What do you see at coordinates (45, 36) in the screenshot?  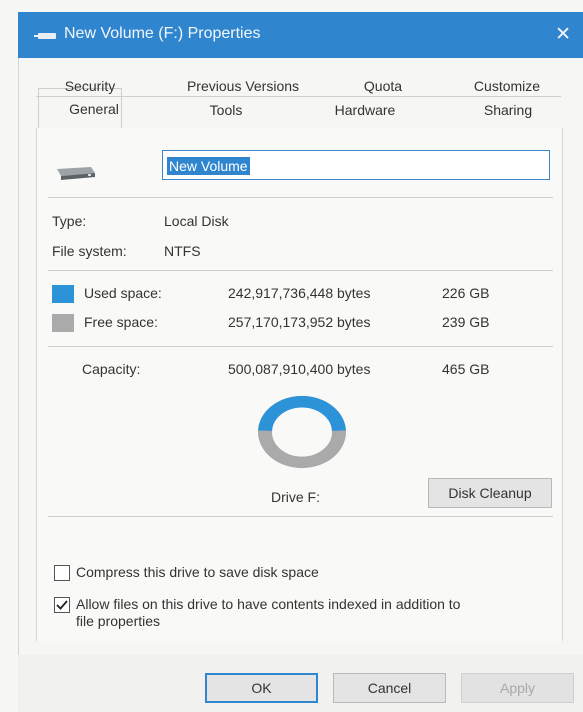 I see `drive-window-icon` at bounding box center [45, 36].